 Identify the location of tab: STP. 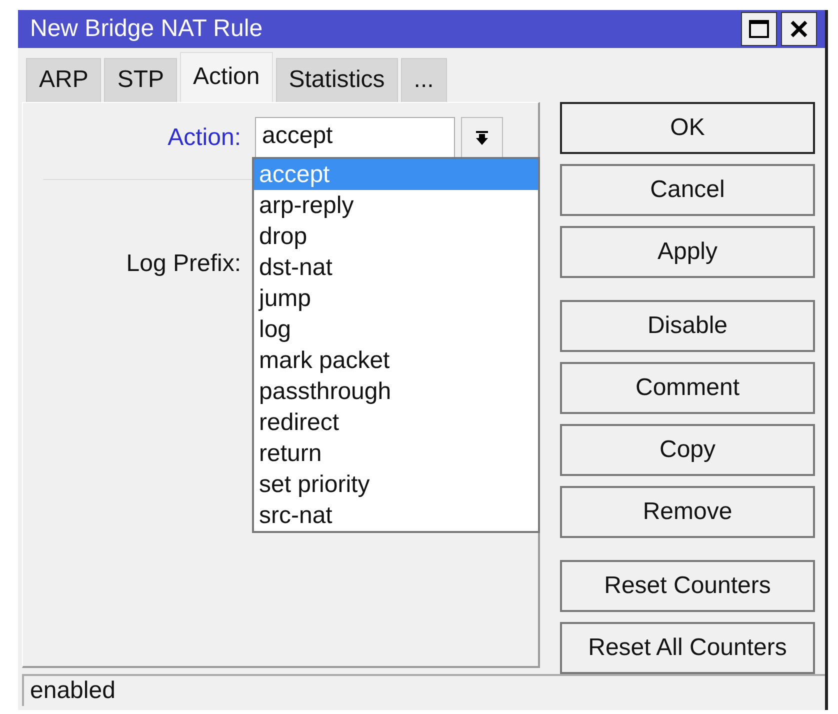
(141, 80).